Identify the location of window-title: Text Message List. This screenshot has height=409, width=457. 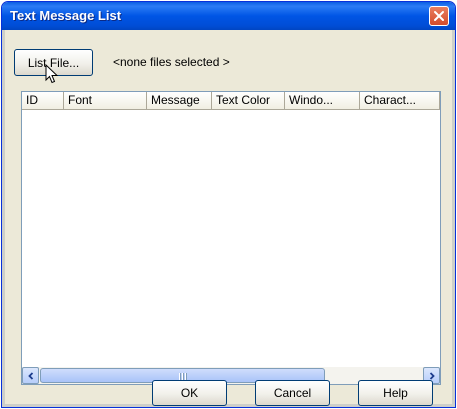
(66, 15).